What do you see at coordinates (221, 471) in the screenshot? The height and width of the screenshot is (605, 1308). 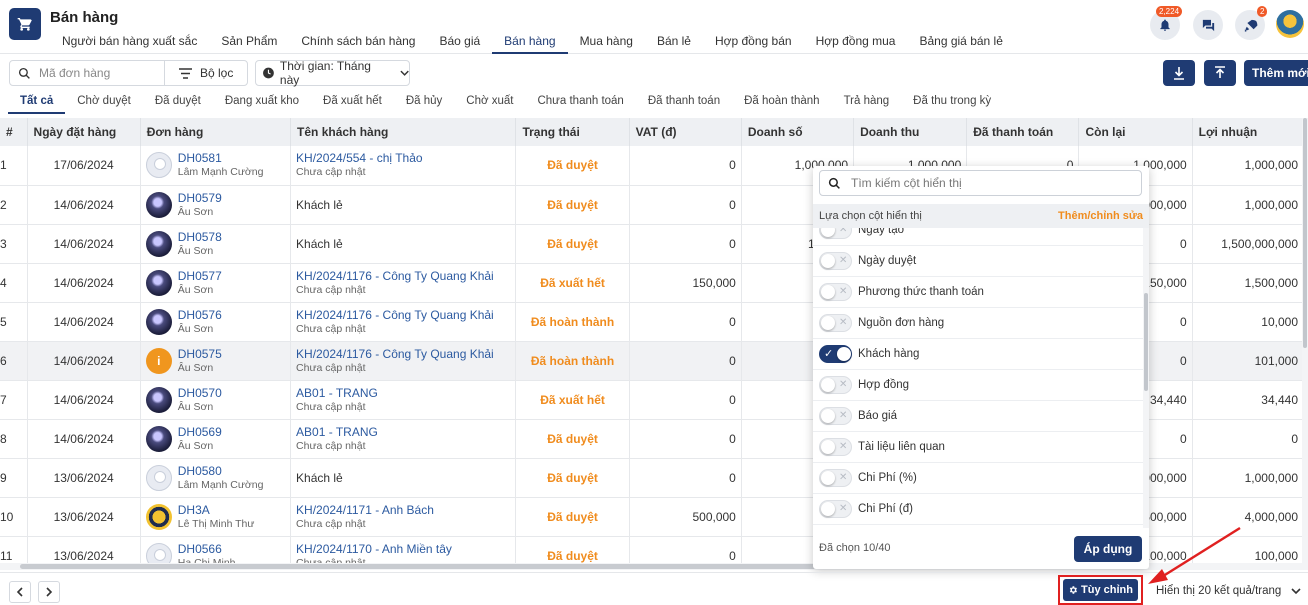 I see `order-code-link: DH0580` at bounding box center [221, 471].